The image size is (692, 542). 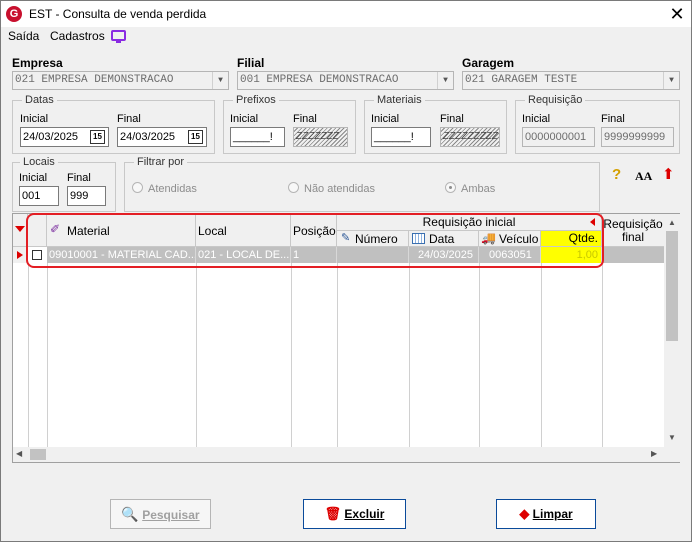 I want to click on requisicao-inicial-input: 0000000001, so click(x=558, y=137).